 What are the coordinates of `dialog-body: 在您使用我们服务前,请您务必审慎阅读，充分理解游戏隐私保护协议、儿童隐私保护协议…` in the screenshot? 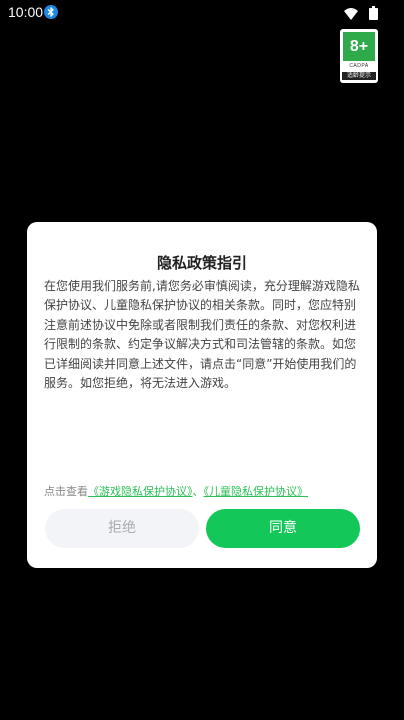 It's located at (202, 335).